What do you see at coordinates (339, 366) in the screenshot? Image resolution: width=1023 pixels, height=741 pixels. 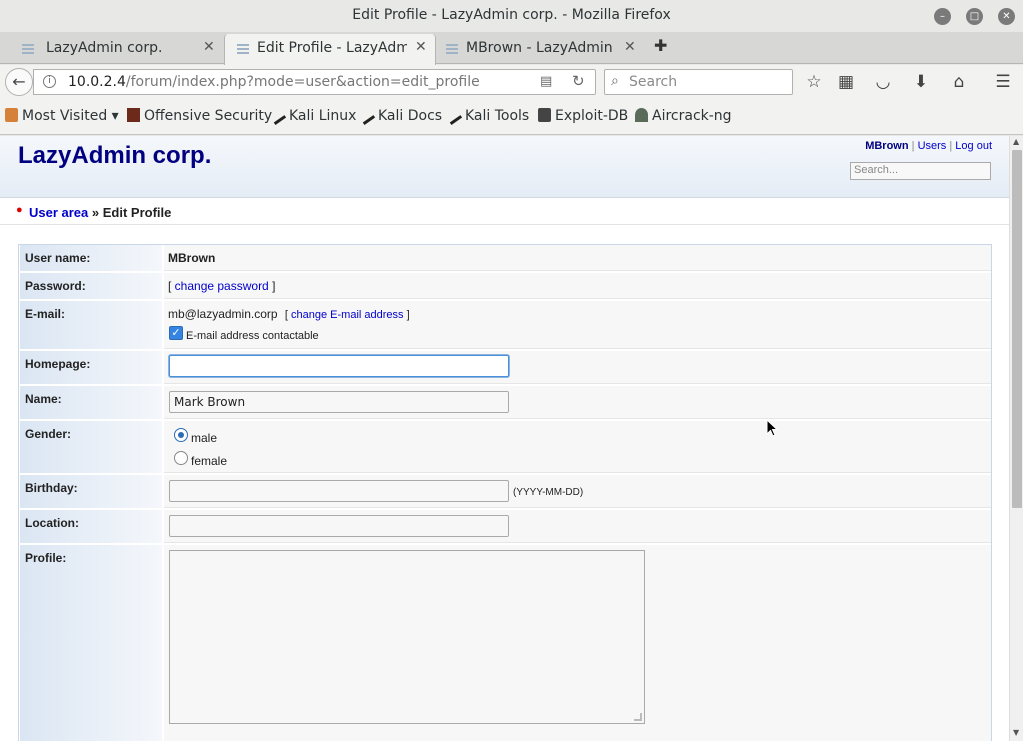 I see `homepage-input` at bounding box center [339, 366].